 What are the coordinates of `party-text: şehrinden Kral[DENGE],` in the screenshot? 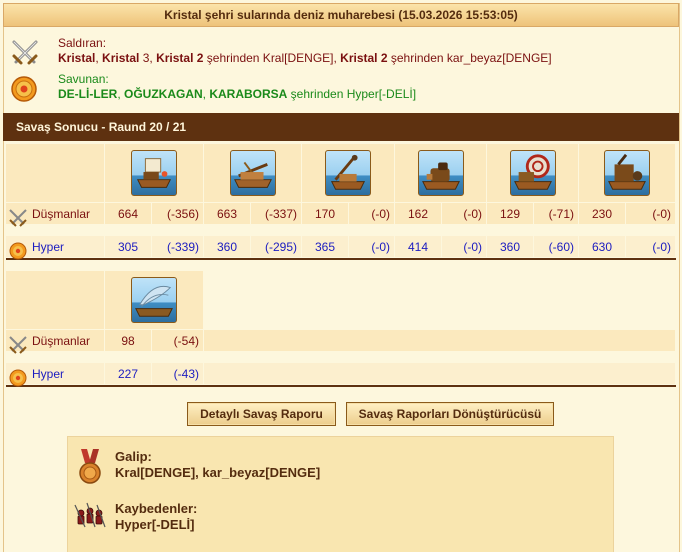 It's located at (272, 58).